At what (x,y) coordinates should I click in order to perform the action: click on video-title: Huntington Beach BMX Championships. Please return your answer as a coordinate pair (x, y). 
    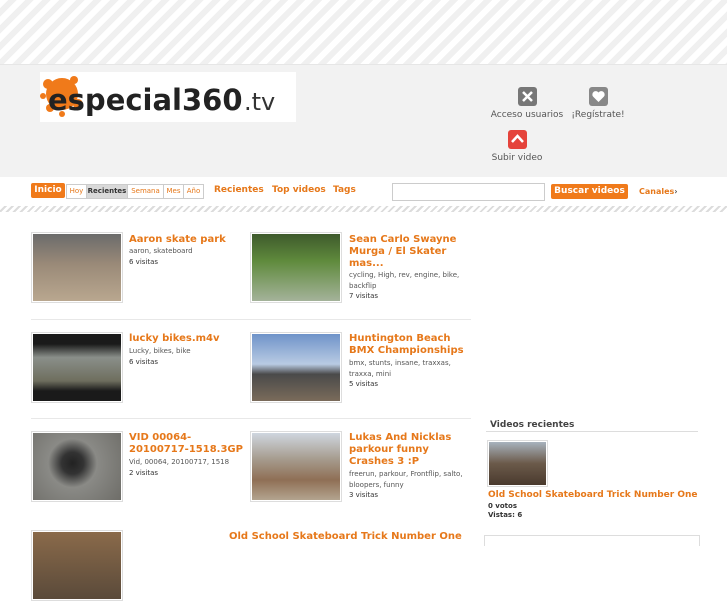
    Looking at the image, I should click on (406, 345).